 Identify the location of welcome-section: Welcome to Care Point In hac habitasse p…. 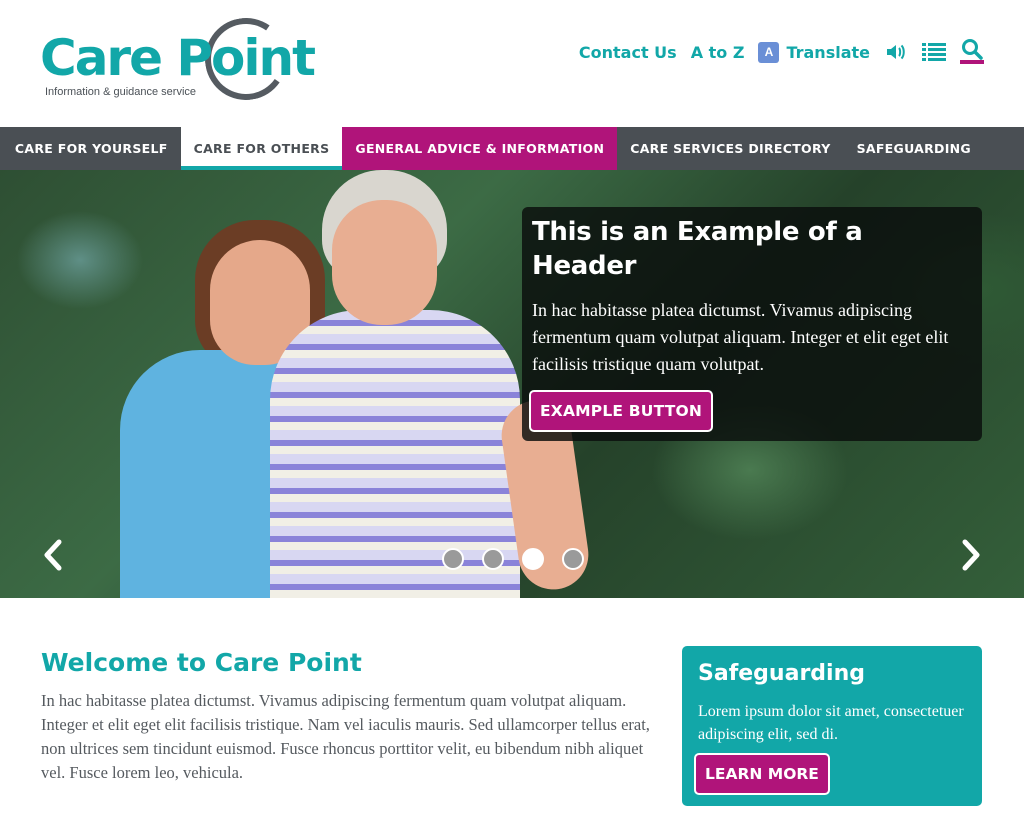
(346, 716).